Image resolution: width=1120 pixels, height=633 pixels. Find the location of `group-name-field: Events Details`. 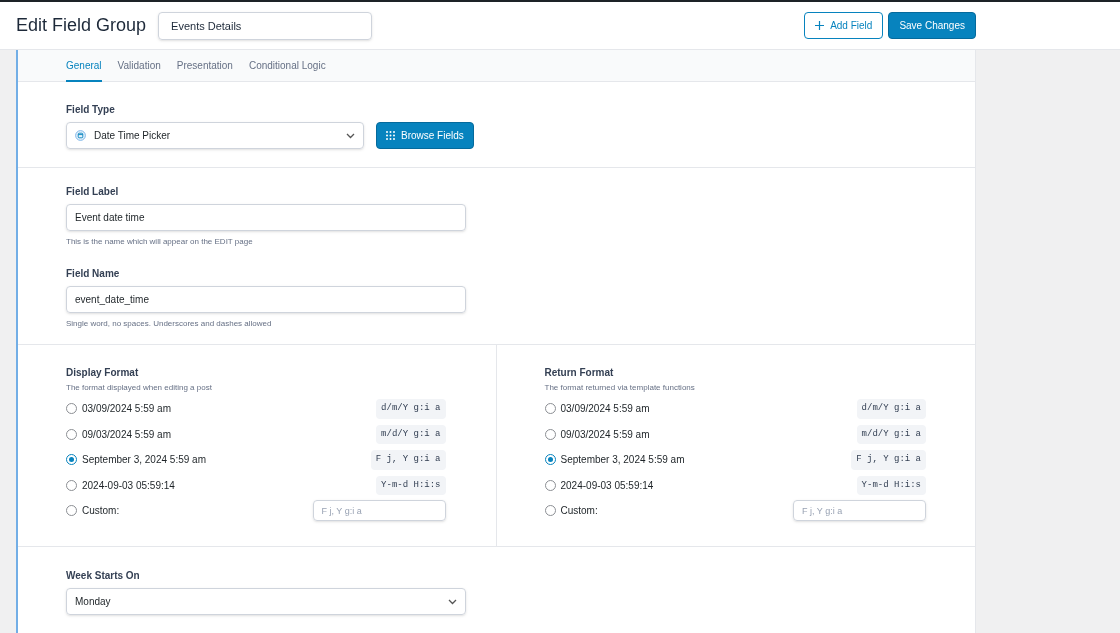

group-name-field: Events Details is located at coordinates (265, 25).